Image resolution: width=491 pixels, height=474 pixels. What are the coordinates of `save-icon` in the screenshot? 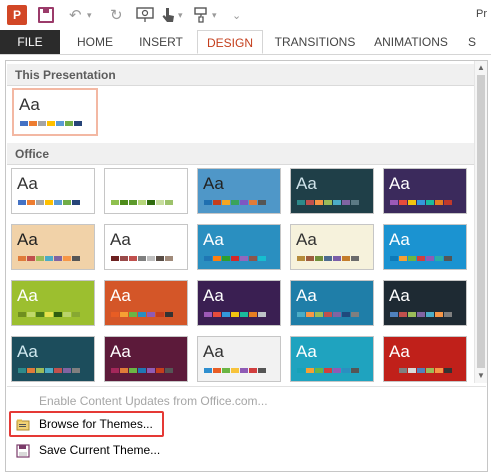 It's located at (46, 15).